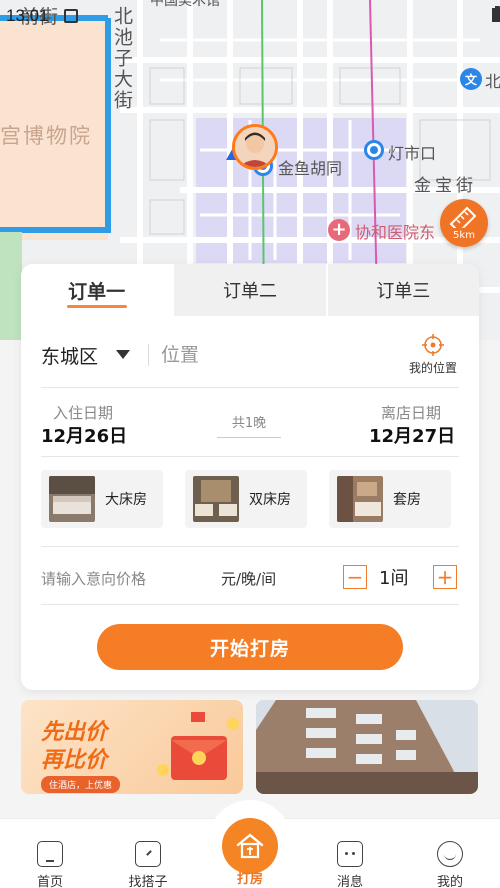 This screenshot has width=500, height=888. I want to click on tab-label: 订单二, so click(249, 291).